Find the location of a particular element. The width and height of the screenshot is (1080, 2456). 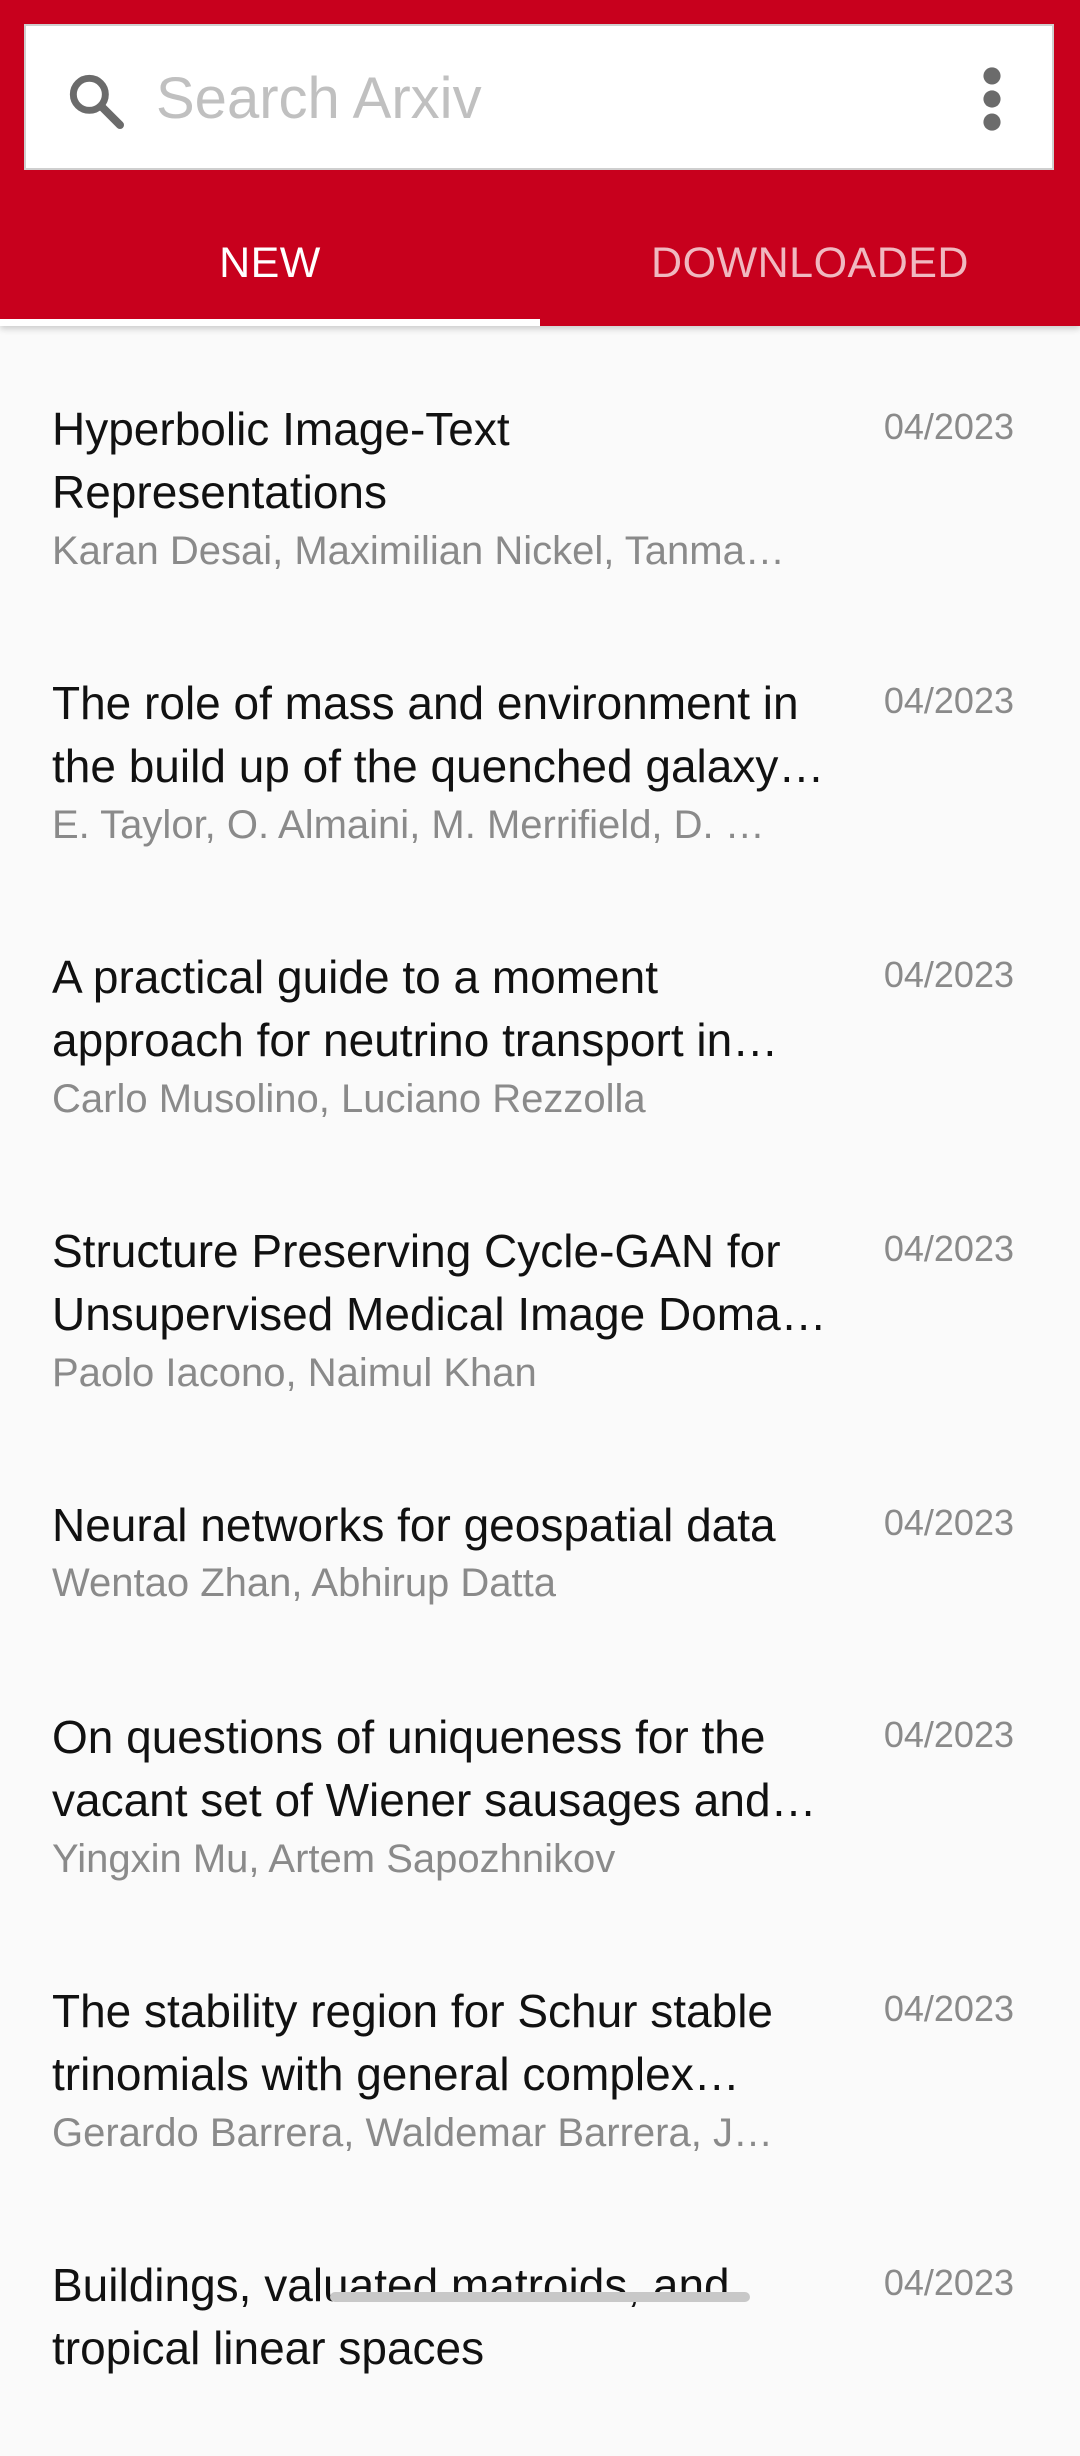

search-icon is located at coordinates (96, 101).